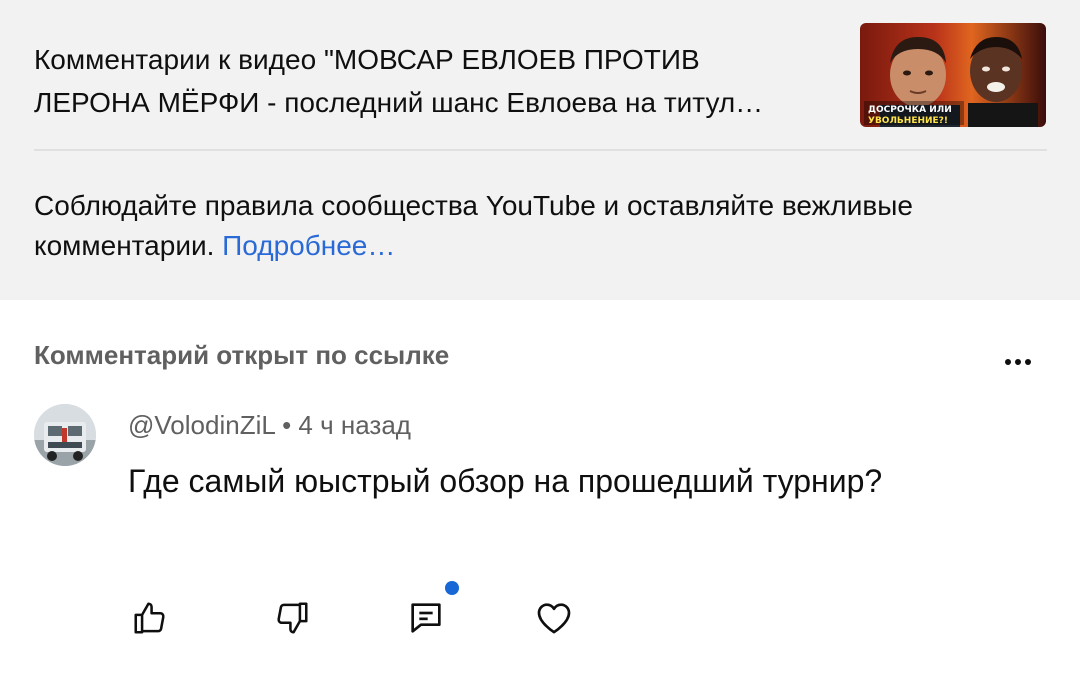  I want to click on like-button, so click(150, 618).